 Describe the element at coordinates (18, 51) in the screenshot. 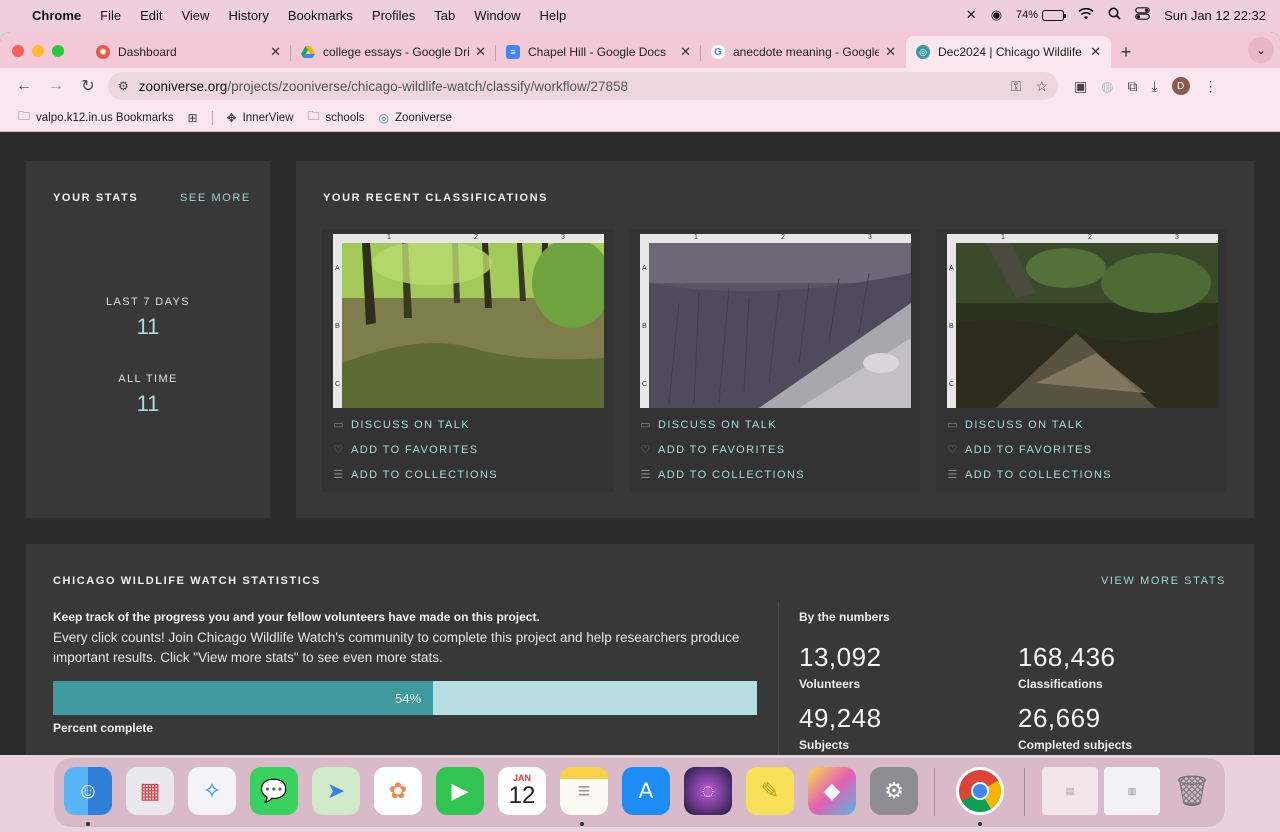

I see `close-window-button` at that location.